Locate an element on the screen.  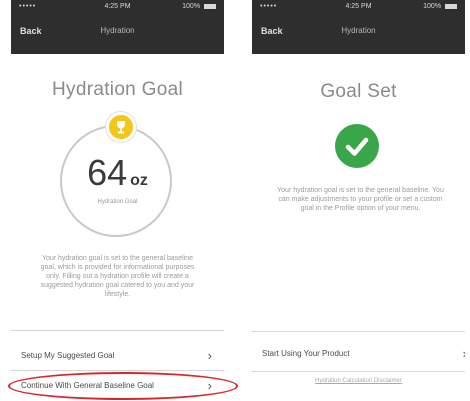
setup-suggested-goal-button: Setup My Suggested Goal › is located at coordinates (117, 356).